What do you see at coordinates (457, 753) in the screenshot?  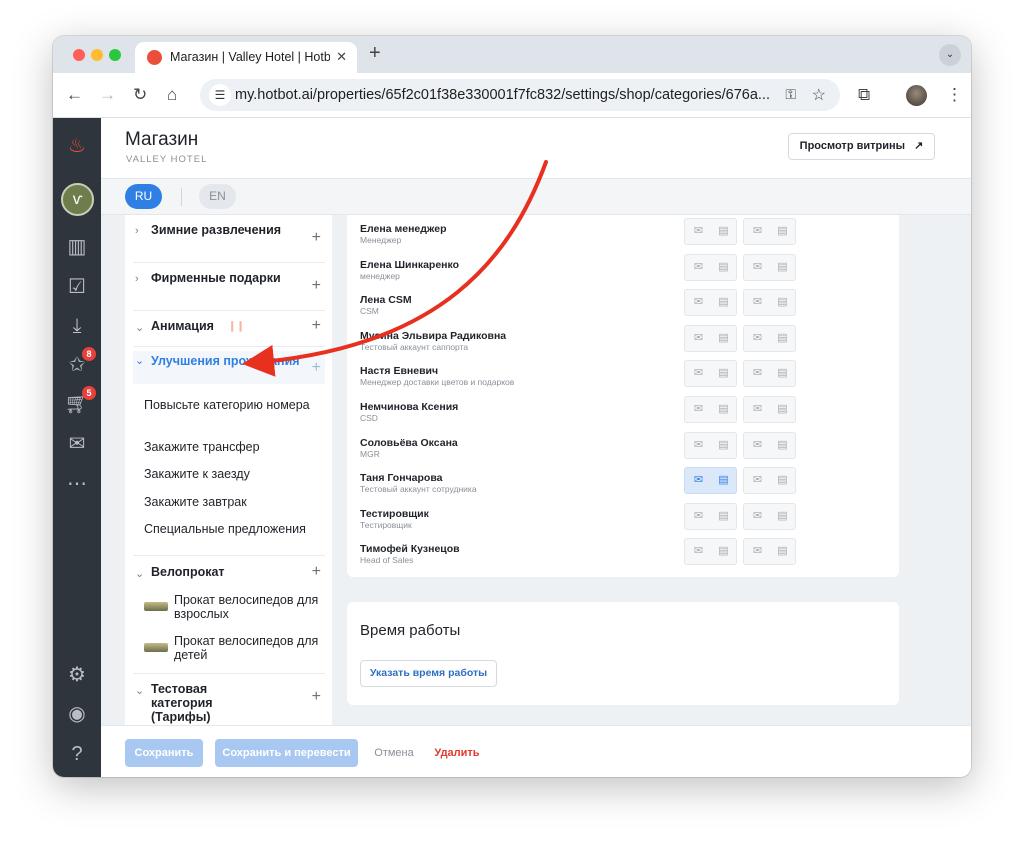 I see `delete-button: Удалить` at bounding box center [457, 753].